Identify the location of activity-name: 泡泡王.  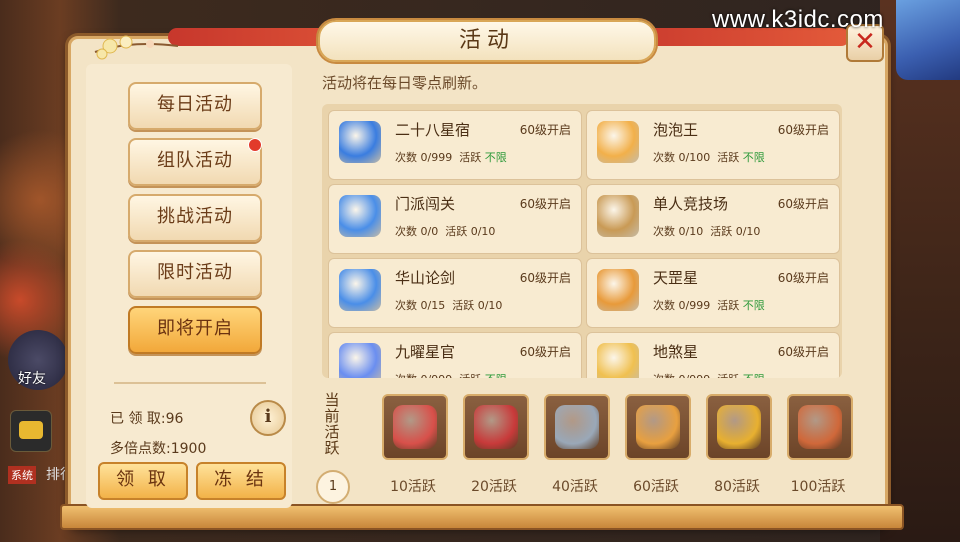
(676, 130).